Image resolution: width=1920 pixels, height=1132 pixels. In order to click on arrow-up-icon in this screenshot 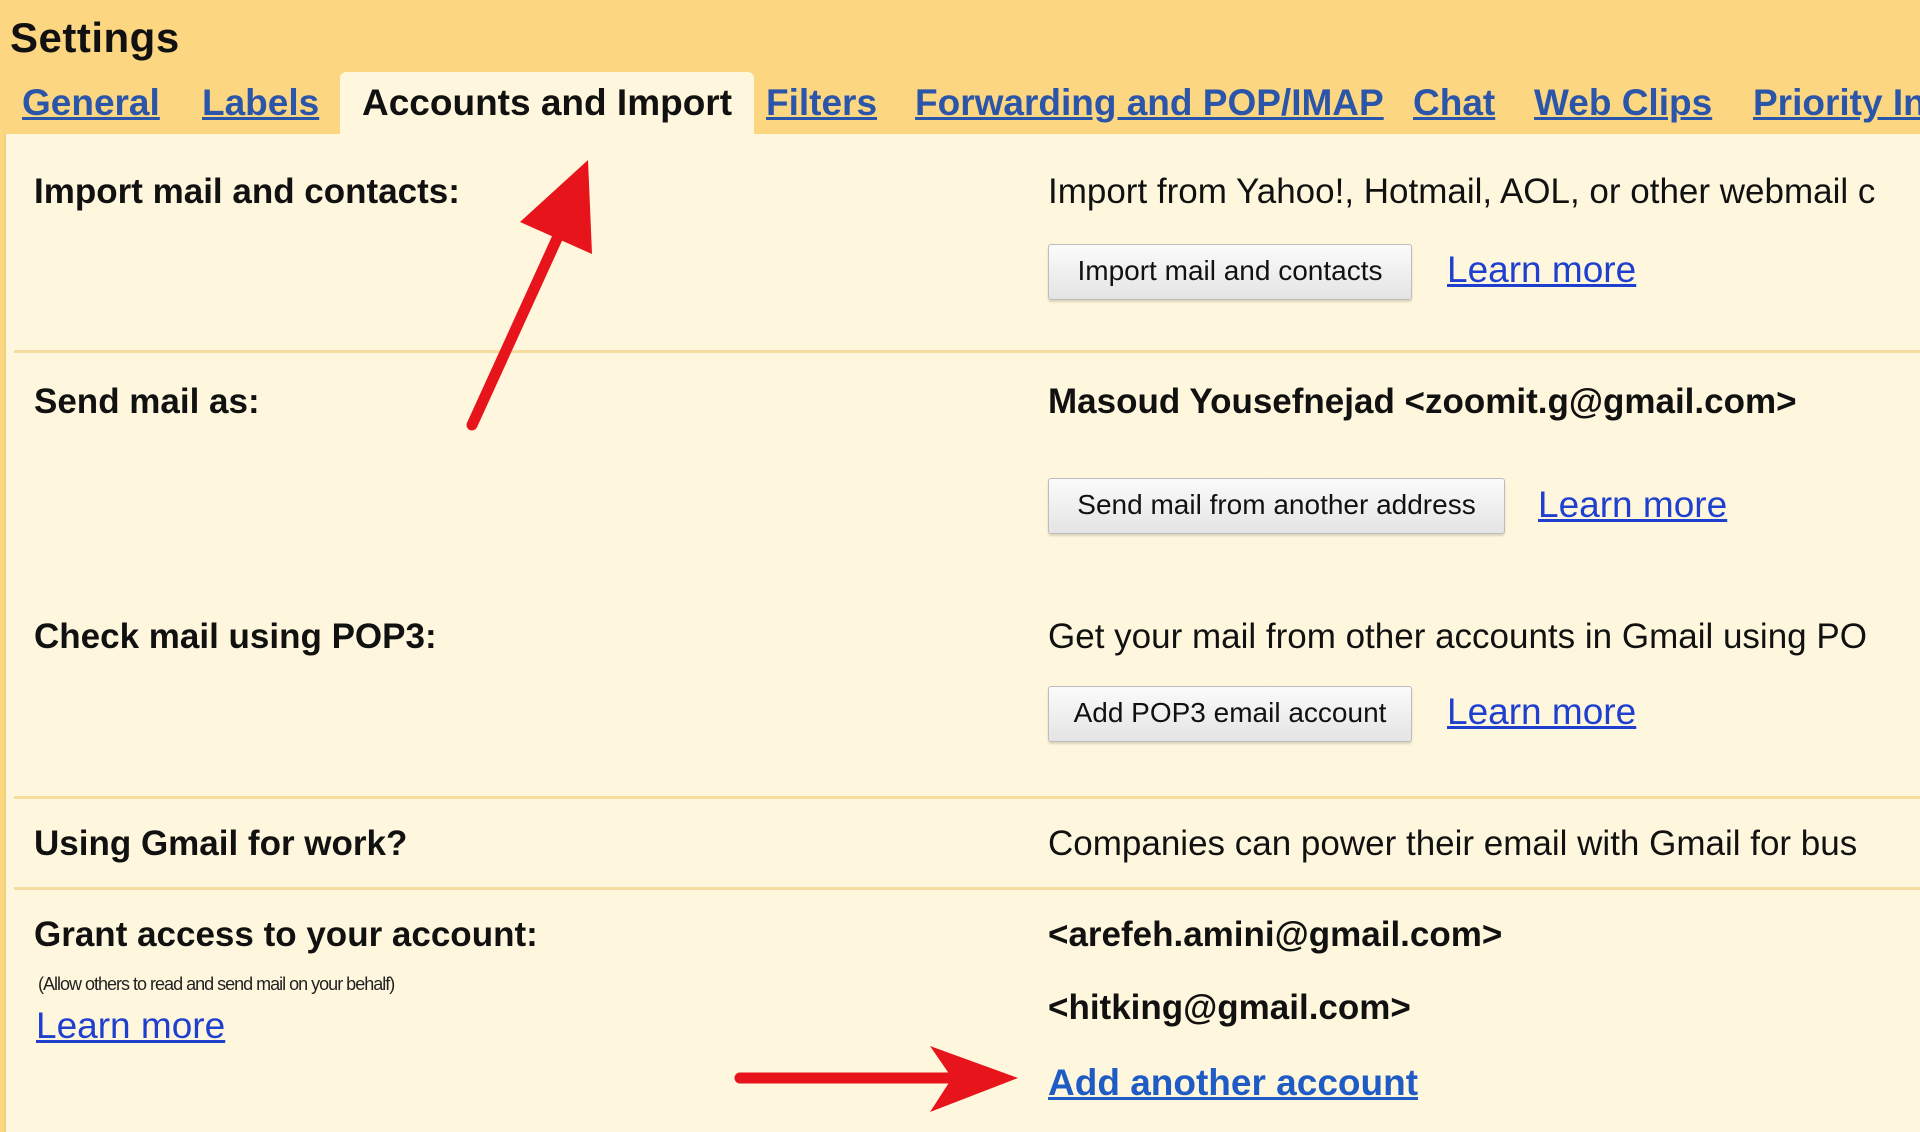, I will do `click(529, 295)`.